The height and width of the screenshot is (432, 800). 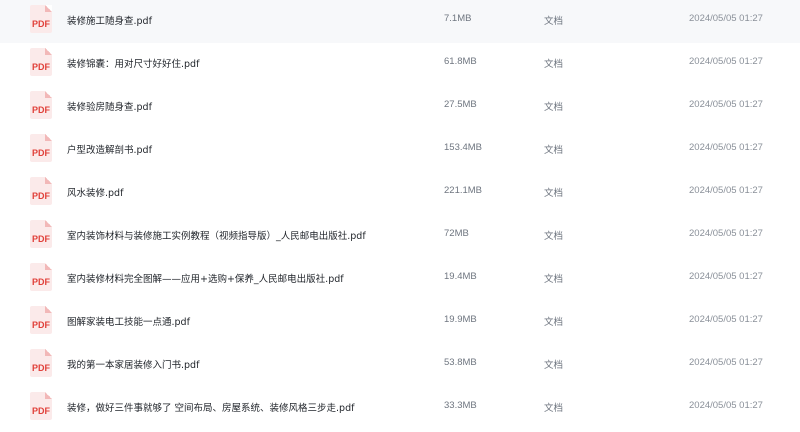 What do you see at coordinates (247, 106) in the screenshot?
I see `file-name: 装修验房随身查.pdf` at bounding box center [247, 106].